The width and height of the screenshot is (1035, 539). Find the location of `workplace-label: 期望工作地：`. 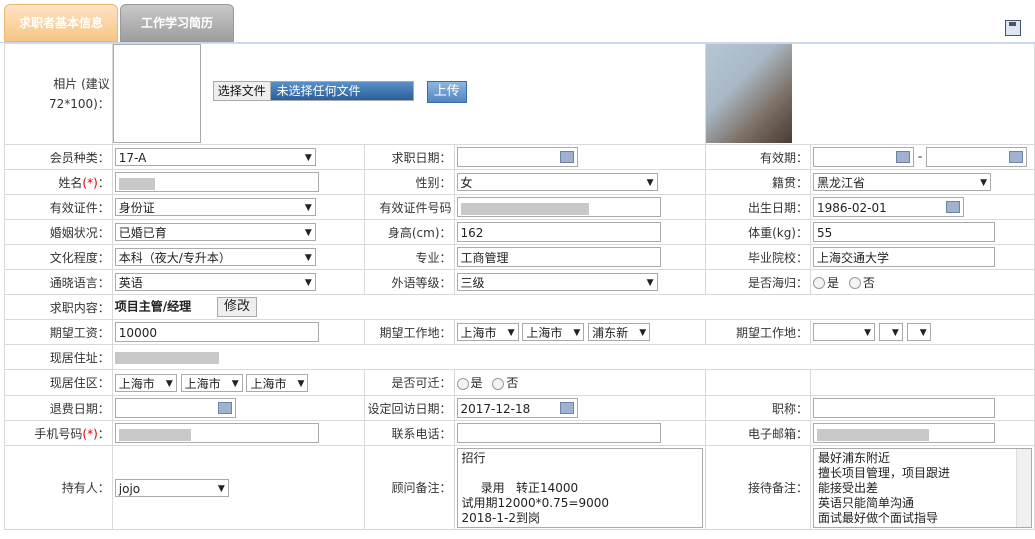

workplace-label: 期望工作地： is located at coordinates (409, 332).